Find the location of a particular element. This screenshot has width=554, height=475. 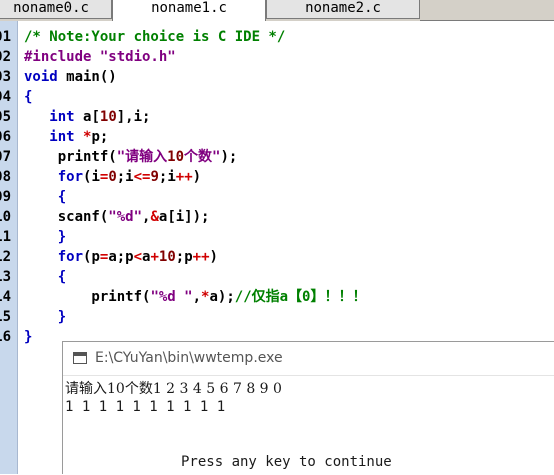

code-token: 个数" is located at coordinates (202, 157).